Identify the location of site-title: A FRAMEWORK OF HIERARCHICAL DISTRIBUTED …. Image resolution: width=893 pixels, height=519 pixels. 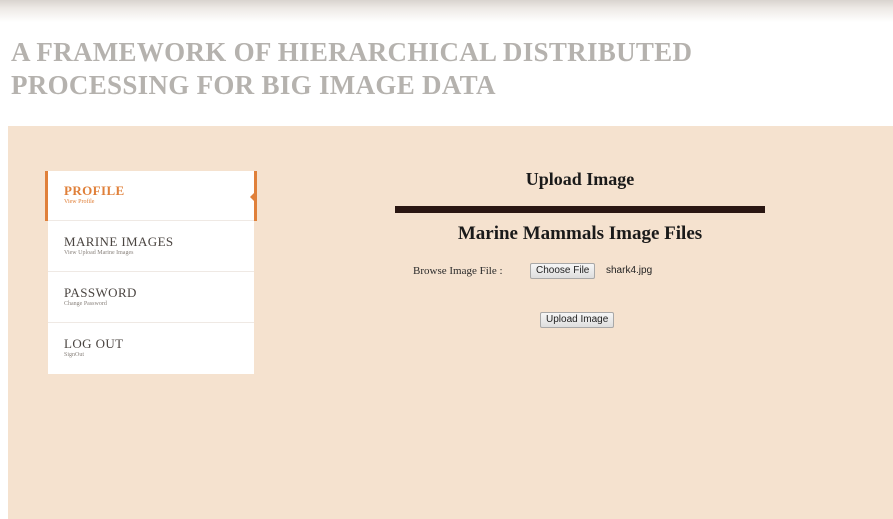
(371, 69).